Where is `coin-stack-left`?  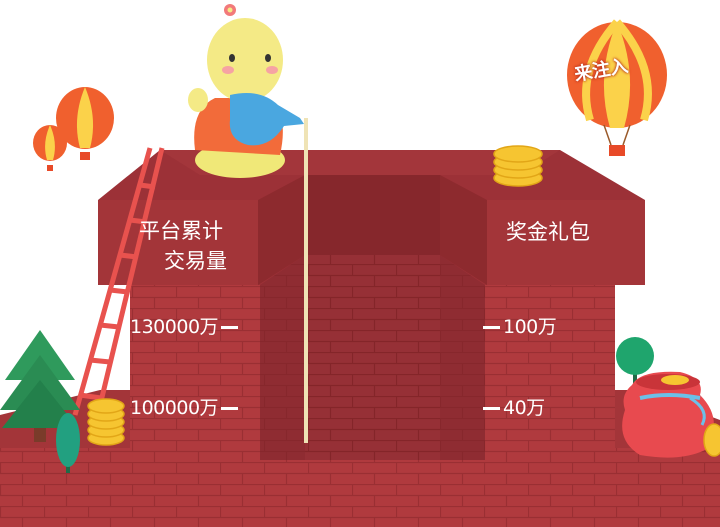 coin-stack-left is located at coordinates (106, 422).